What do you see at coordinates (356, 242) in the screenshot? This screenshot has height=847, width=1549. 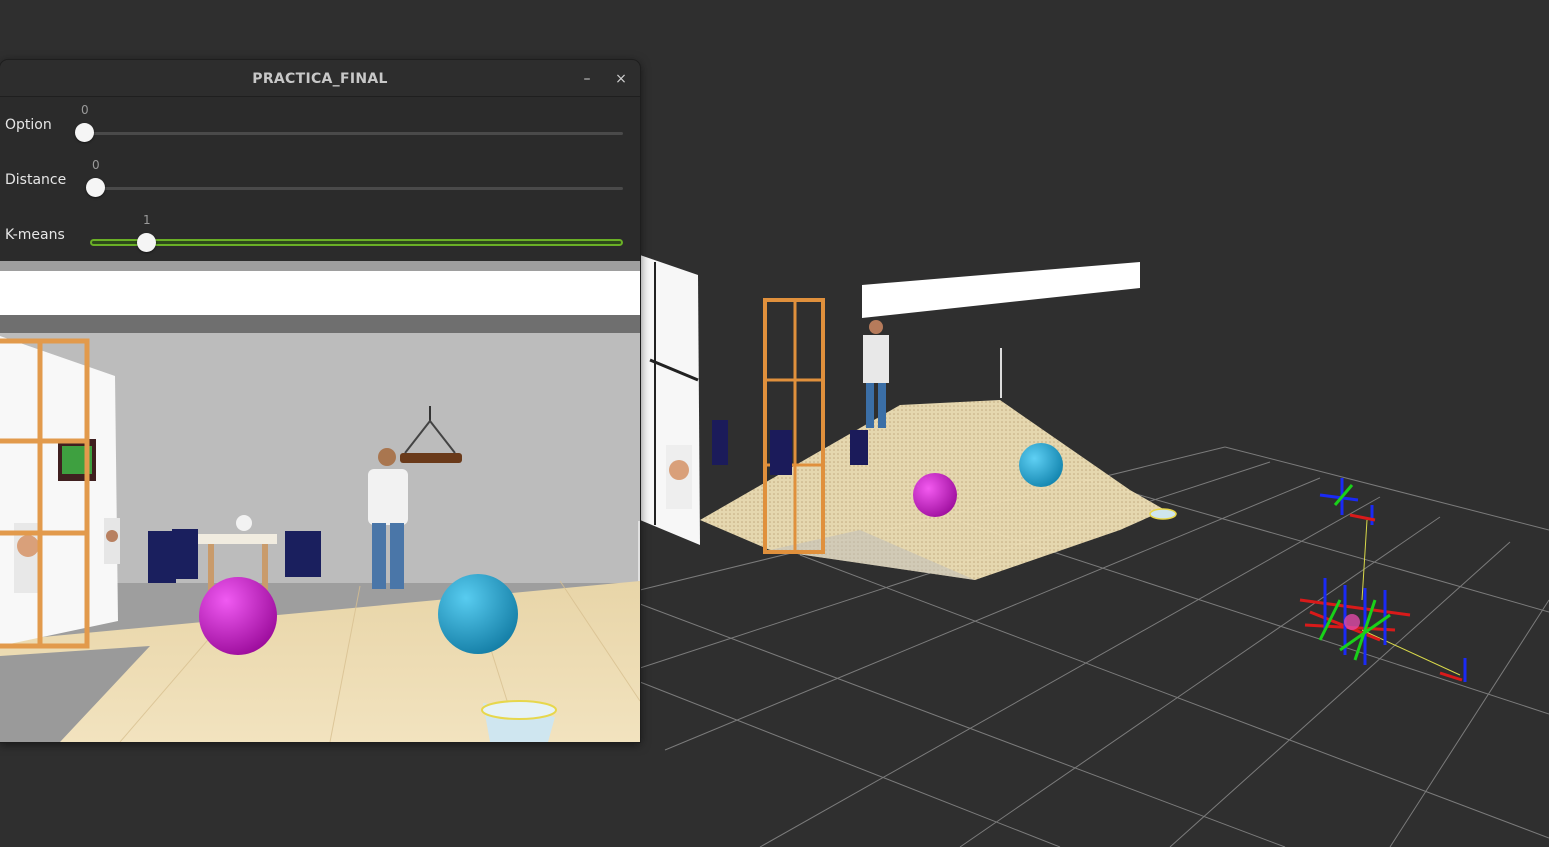 I see `trackbar-kmeans-track` at bounding box center [356, 242].